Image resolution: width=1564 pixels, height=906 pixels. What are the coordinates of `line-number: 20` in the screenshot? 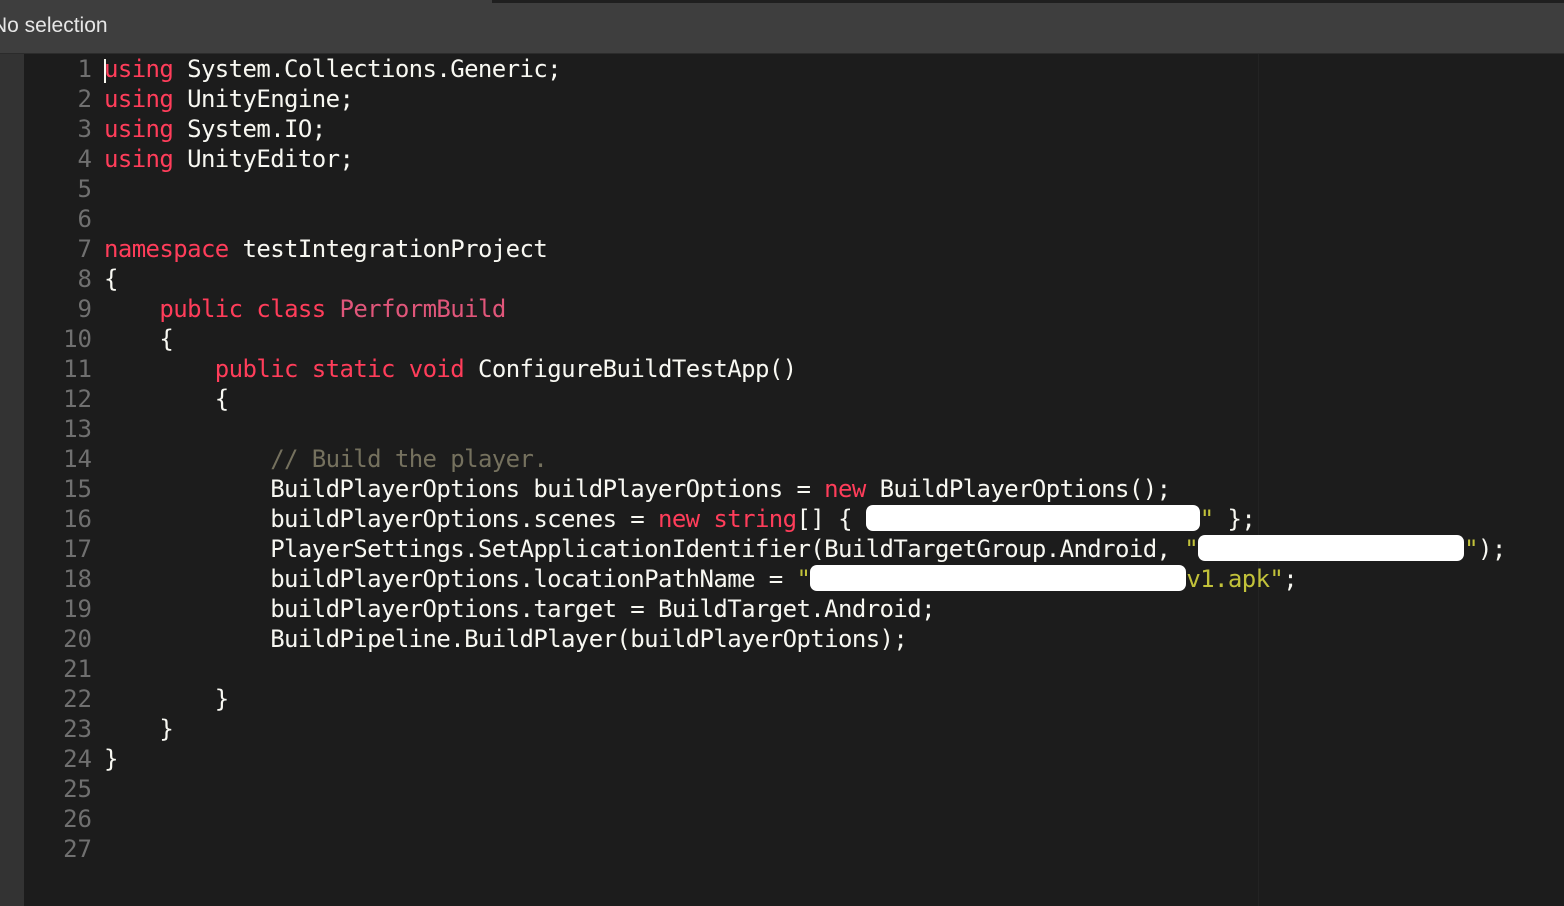 It's located at (77, 639).